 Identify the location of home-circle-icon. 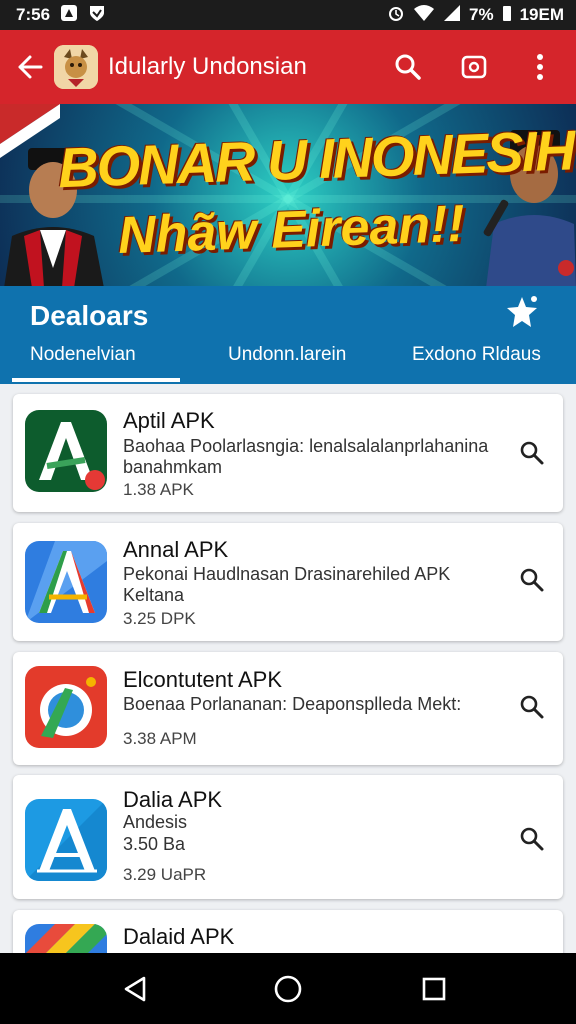
(288, 989).